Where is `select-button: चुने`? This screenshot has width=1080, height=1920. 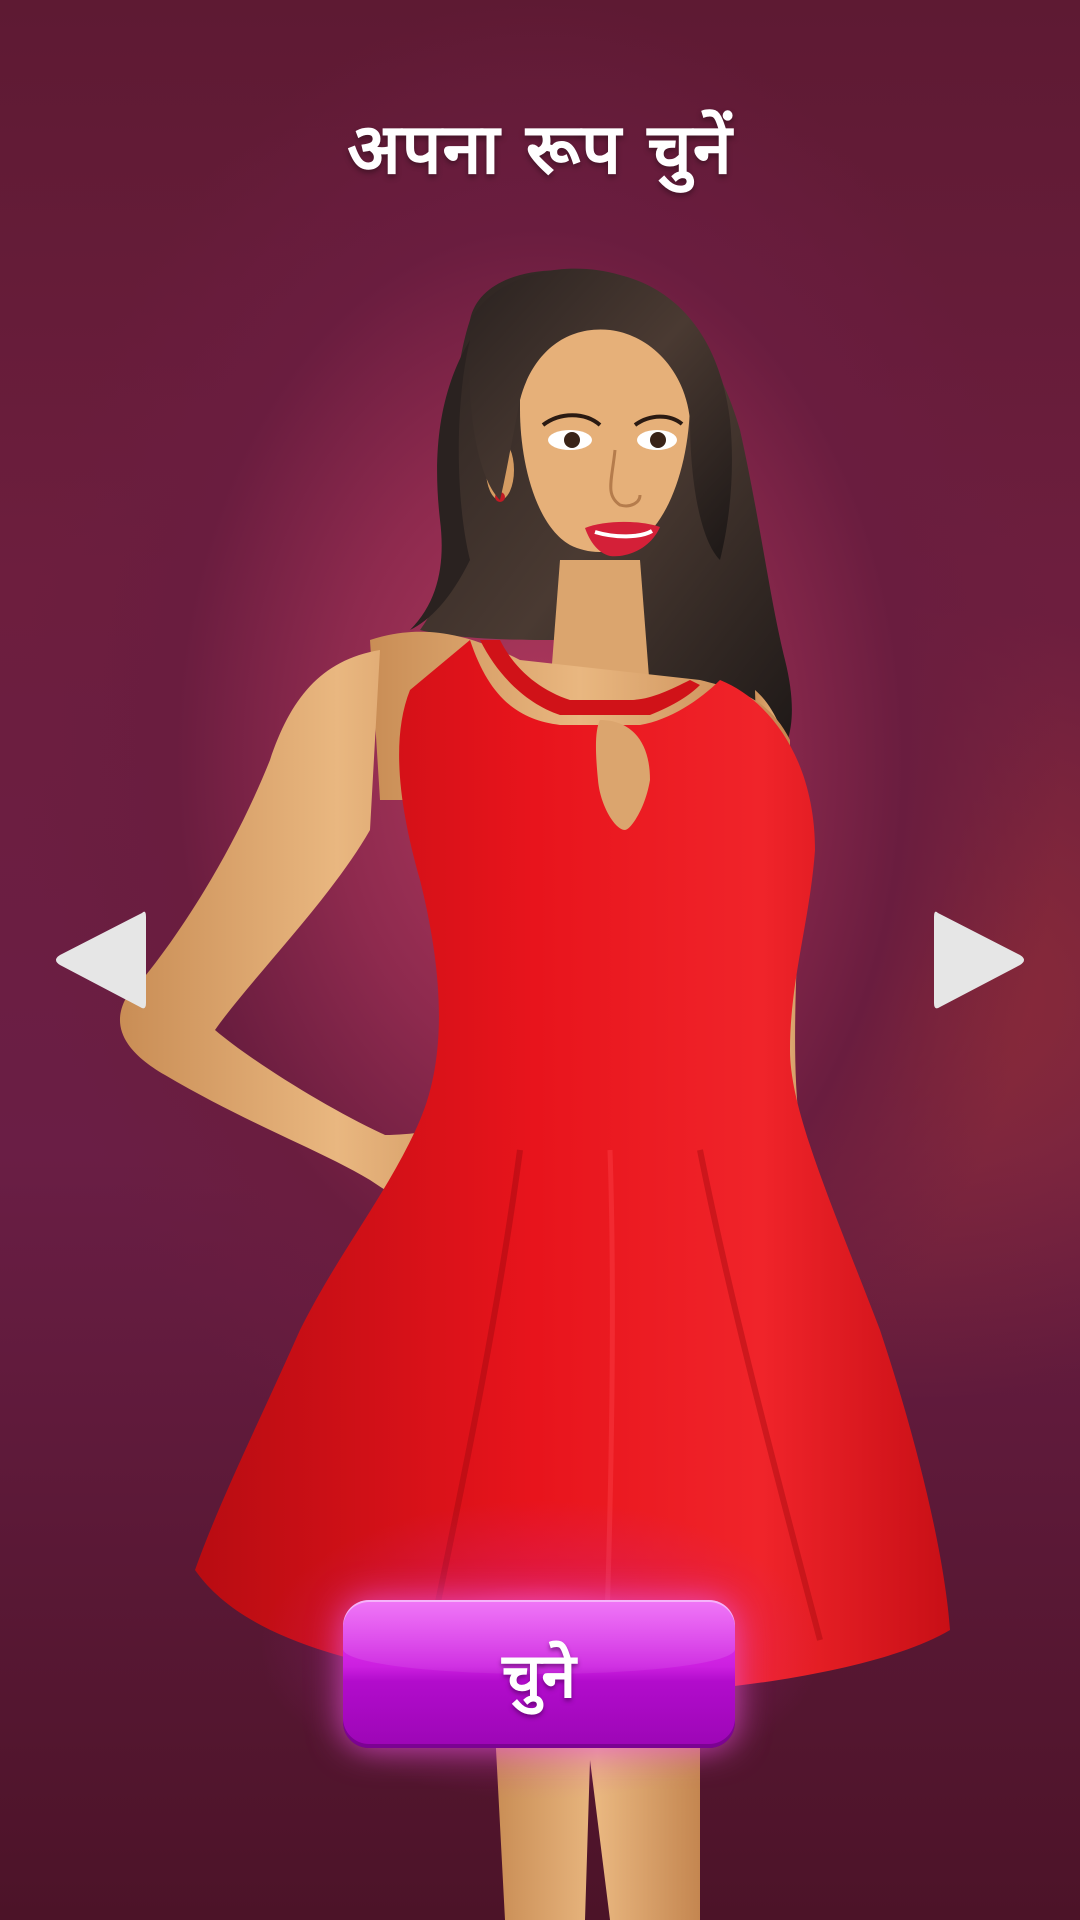
select-button: चुने is located at coordinates (539, 1674).